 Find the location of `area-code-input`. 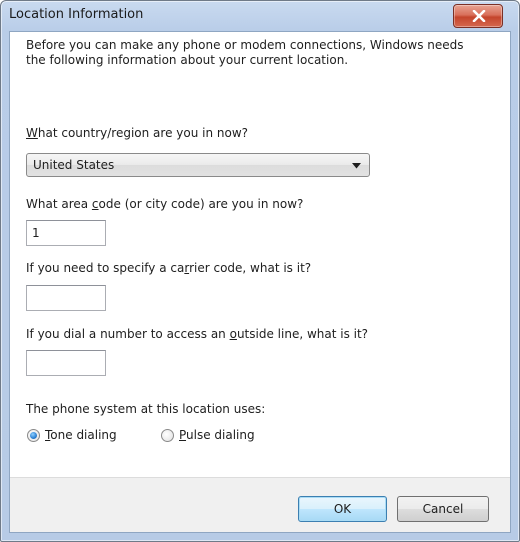

area-code-input is located at coordinates (66, 233).